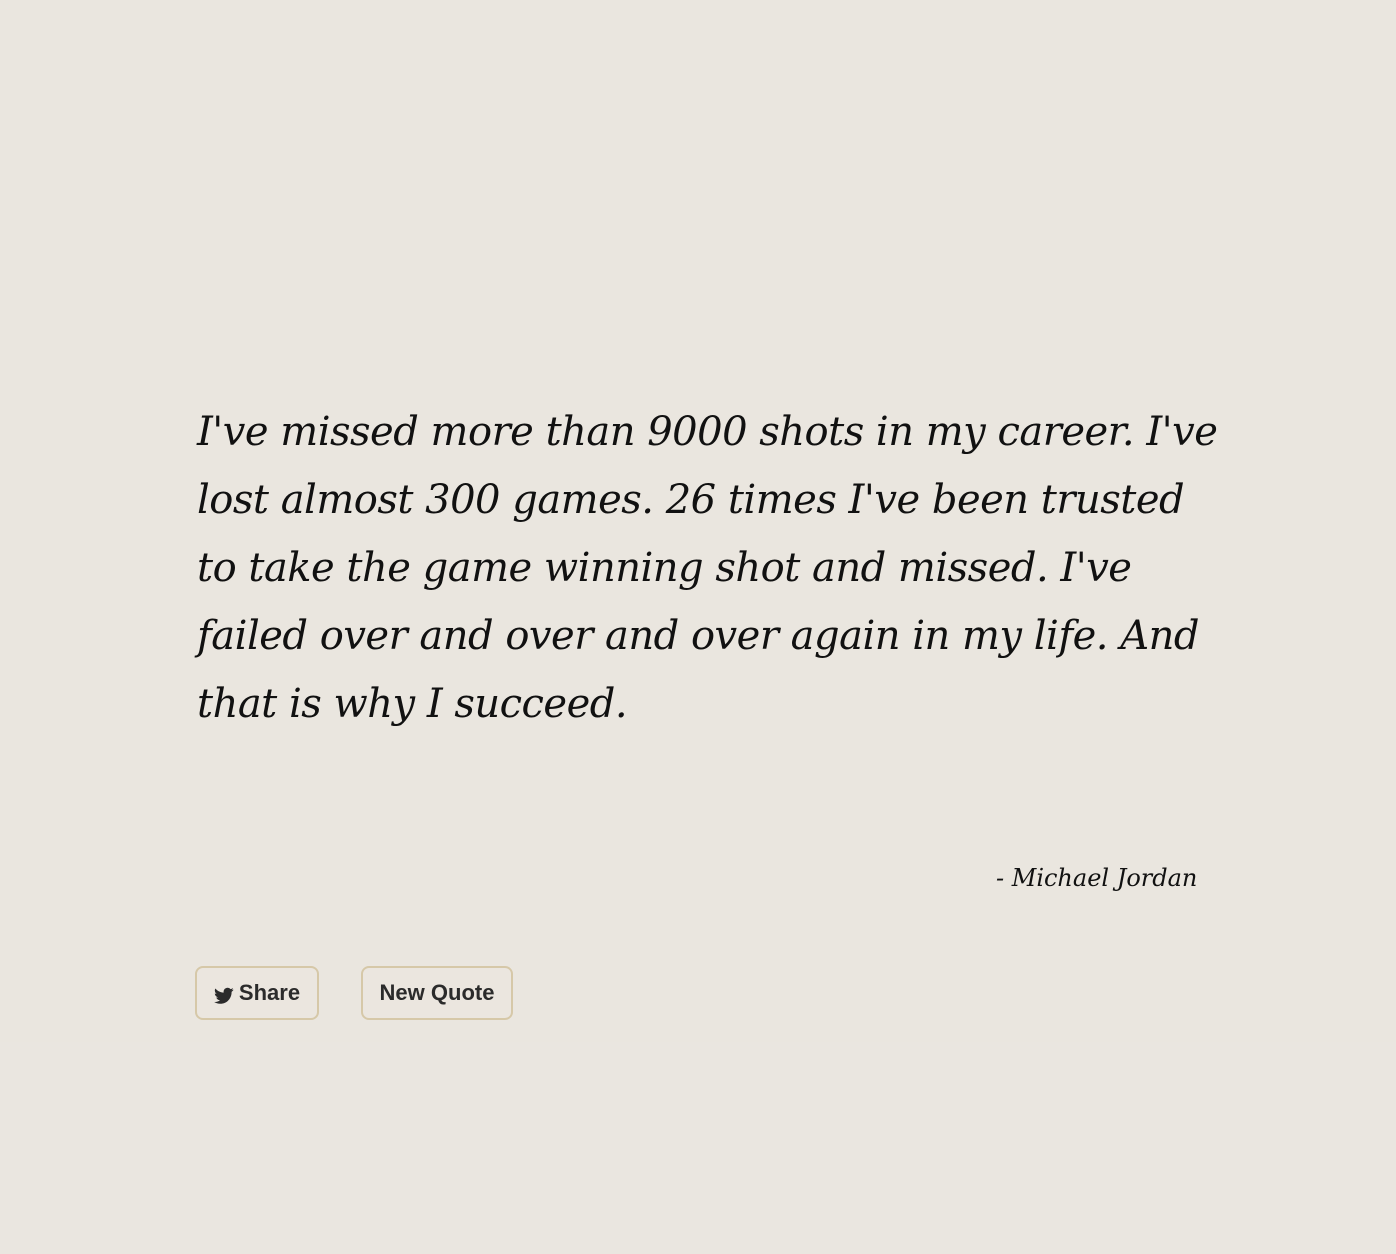  Describe the element at coordinates (223, 994) in the screenshot. I see `twitter-bird-icon` at that location.